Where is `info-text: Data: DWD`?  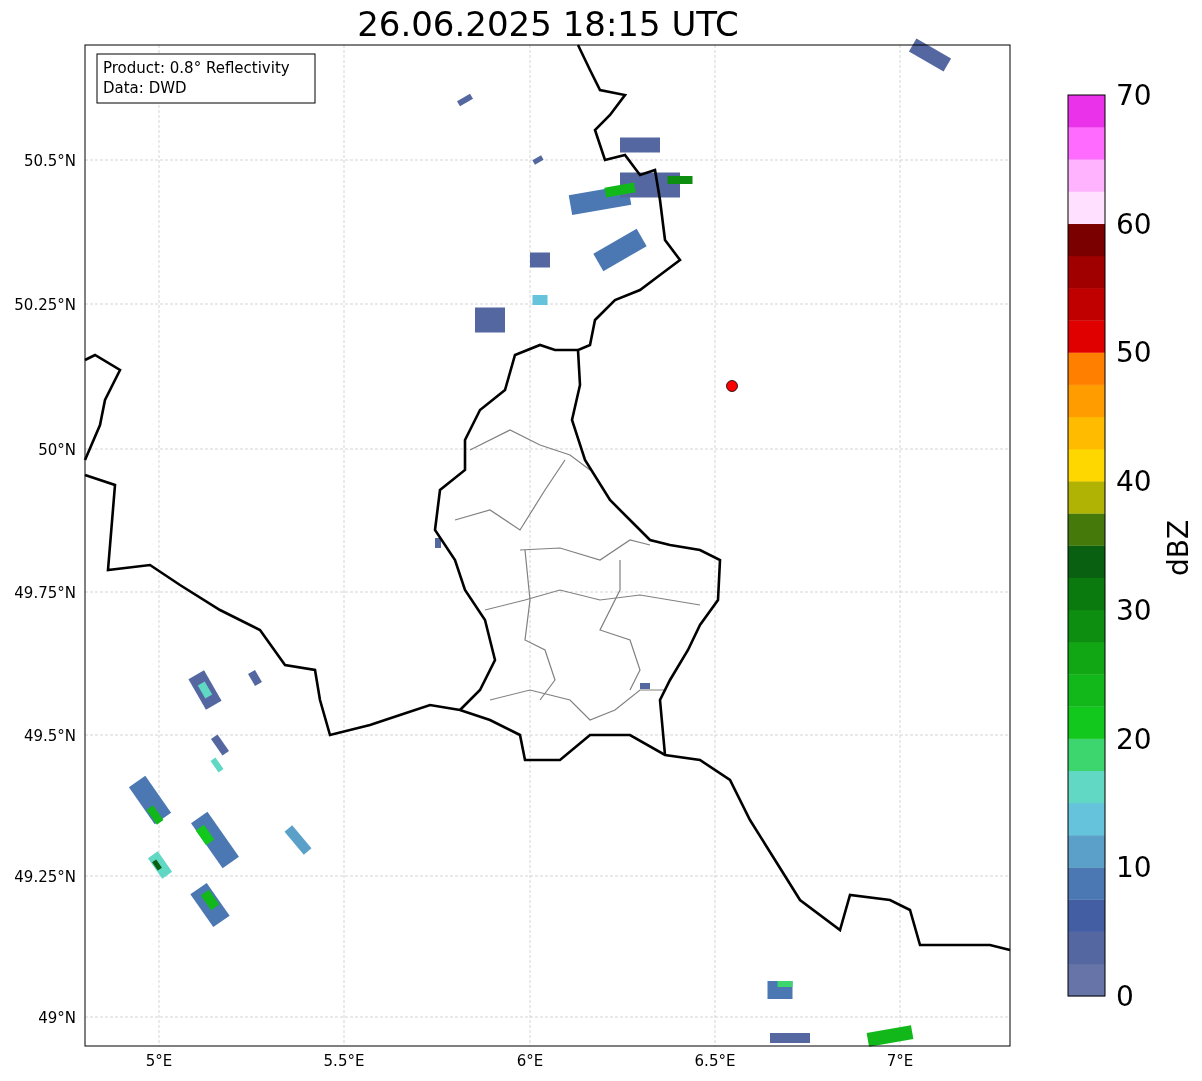 info-text: Data: DWD is located at coordinates (145, 88).